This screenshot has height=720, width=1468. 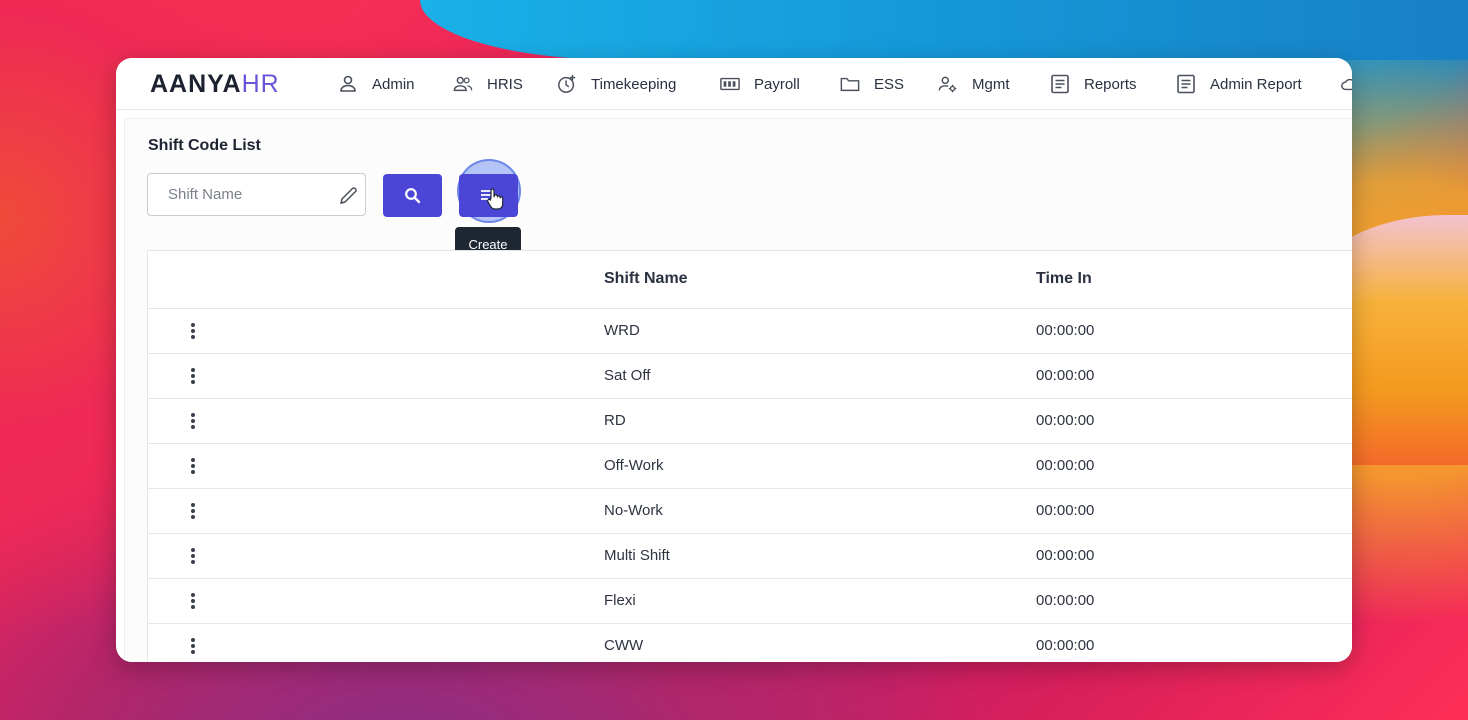 What do you see at coordinates (505, 84) in the screenshot?
I see `nav-item-label: HRIS` at bounding box center [505, 84].